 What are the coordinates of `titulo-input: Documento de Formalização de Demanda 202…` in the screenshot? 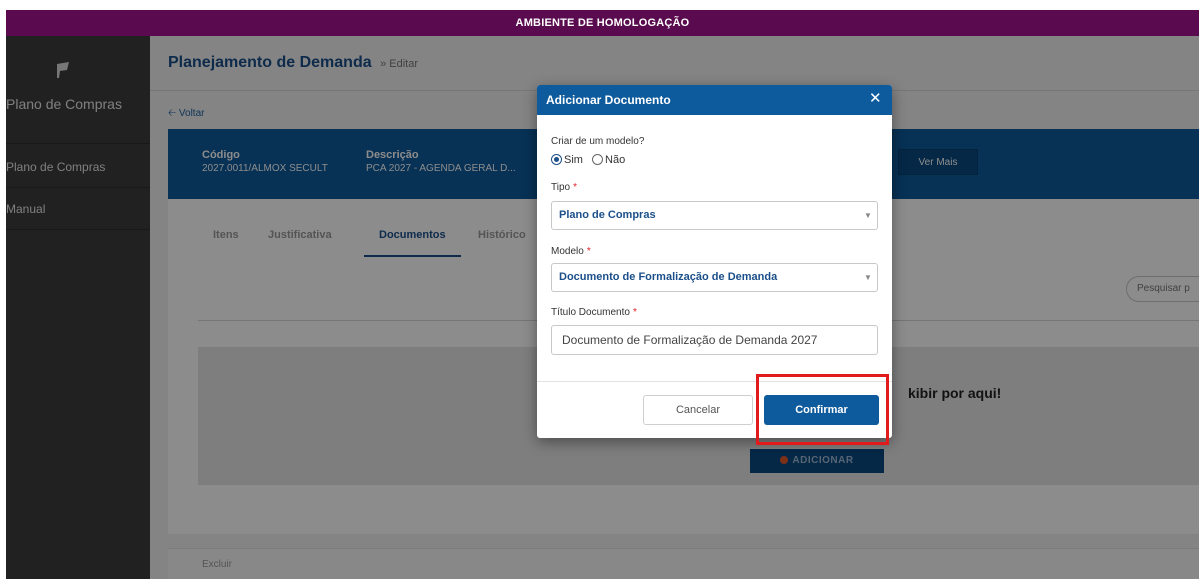 It's located at (714, 340).